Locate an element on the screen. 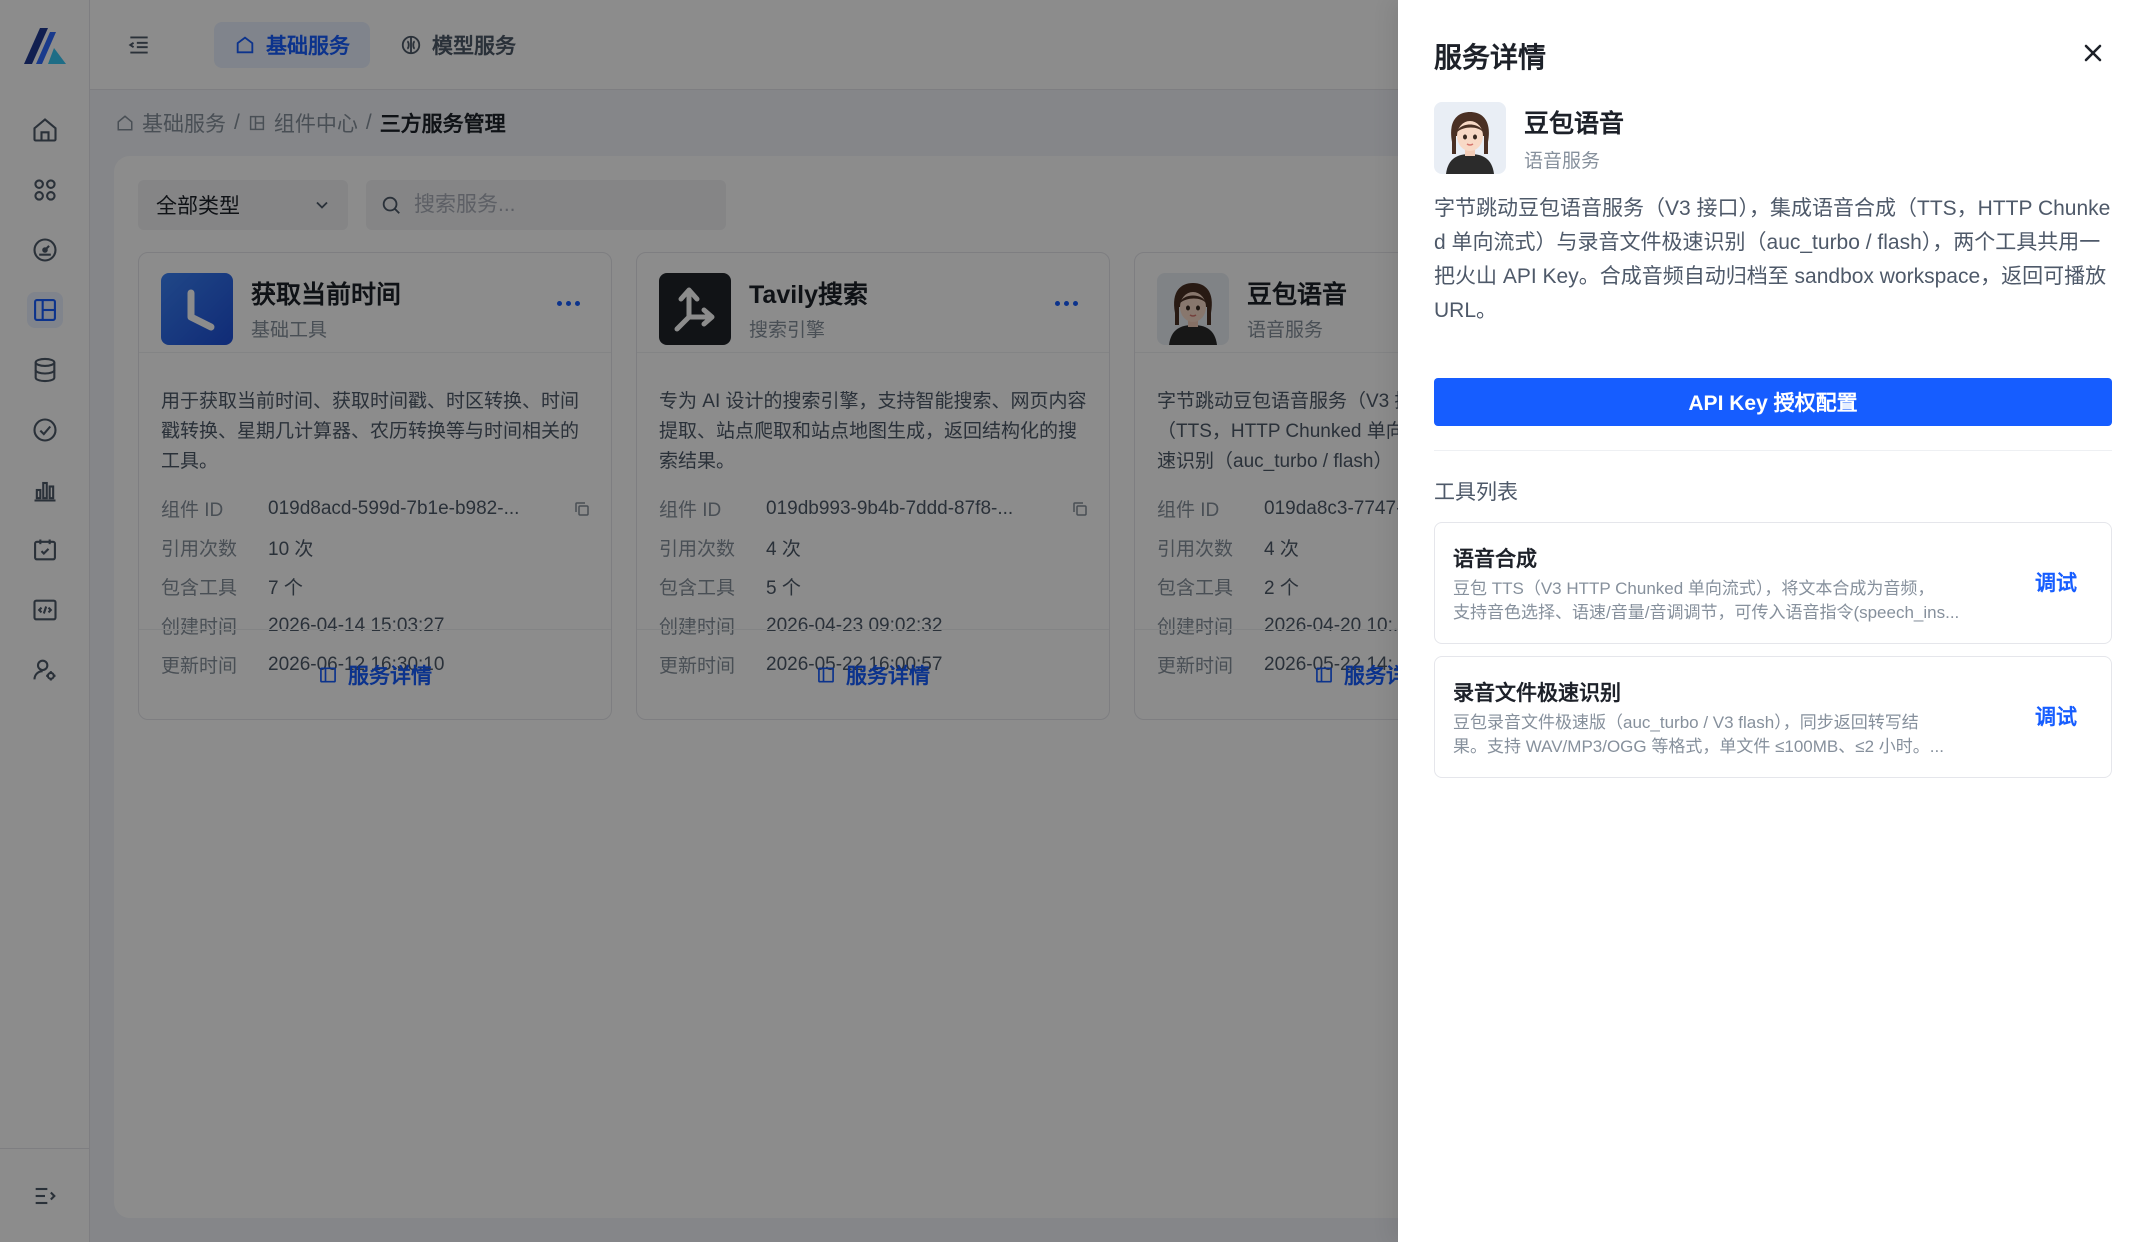  api-key-config-button: API Key 授权配置 is located at coordinates (1773, 402).